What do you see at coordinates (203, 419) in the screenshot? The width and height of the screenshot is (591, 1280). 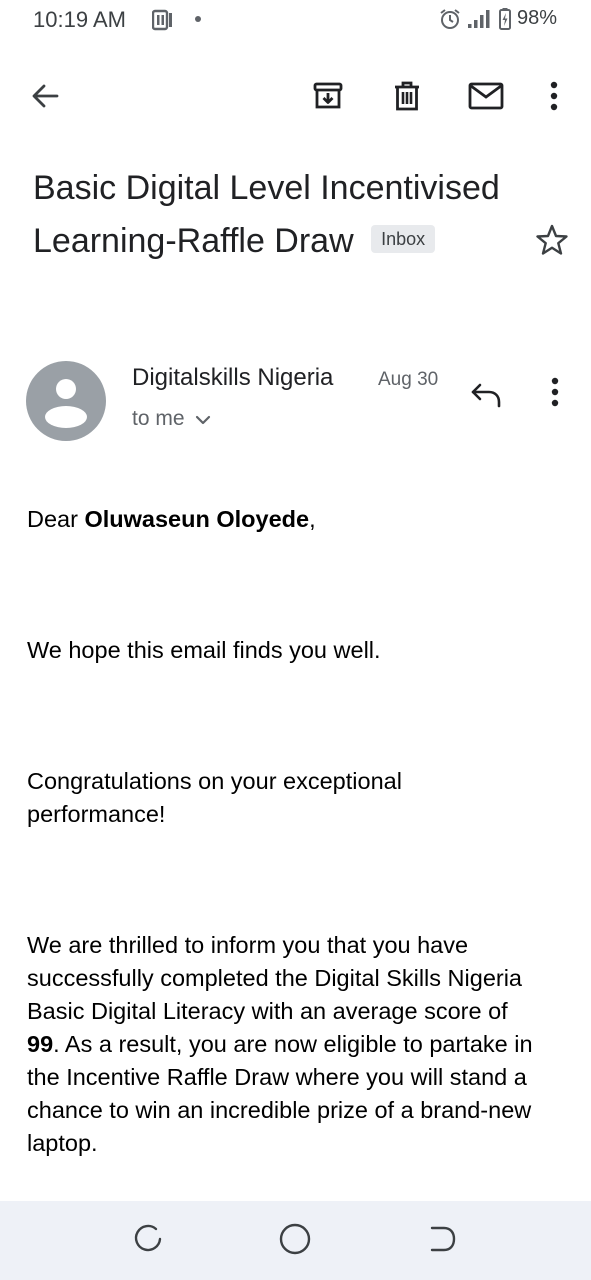 I see `chevron-down-icon` at bounding box center [203, 419].